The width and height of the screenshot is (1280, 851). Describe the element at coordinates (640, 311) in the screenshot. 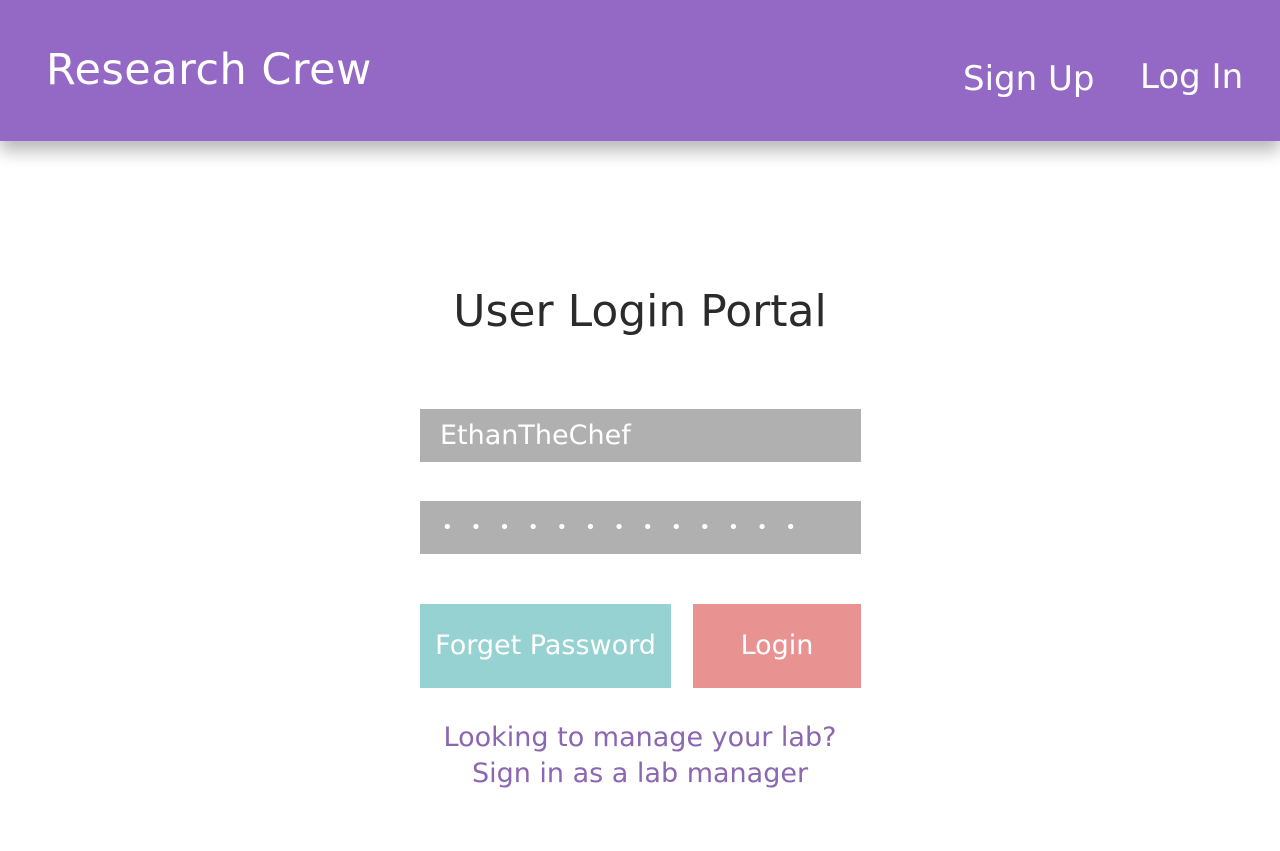

I see `page-title: User Login Portal` at that location.